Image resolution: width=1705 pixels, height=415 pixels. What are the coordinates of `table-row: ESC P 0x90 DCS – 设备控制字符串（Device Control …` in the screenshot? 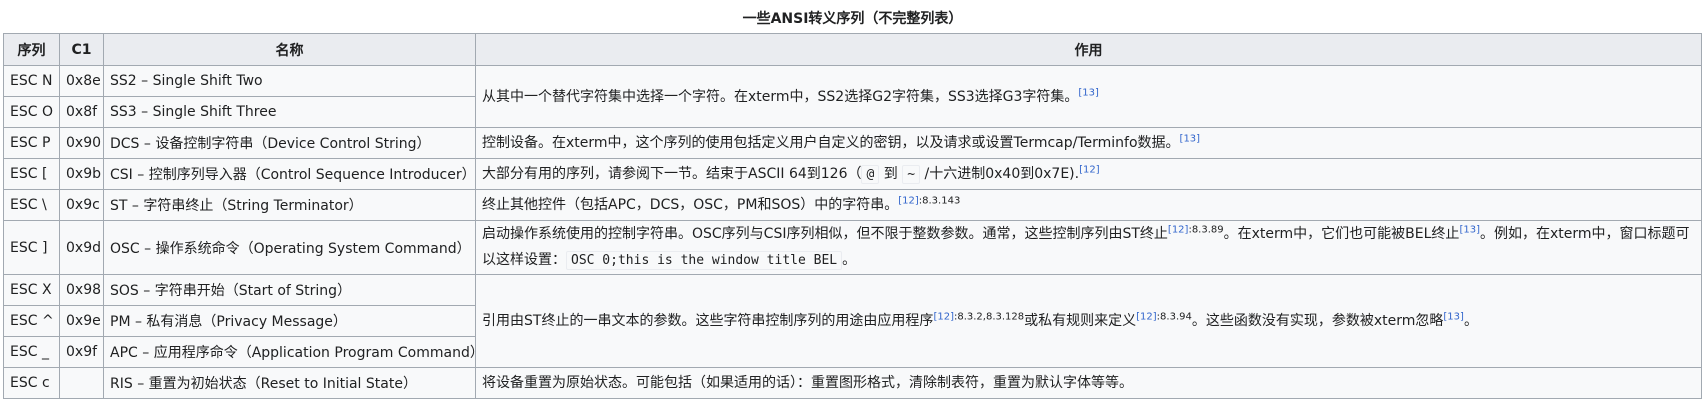 It's located at (852, 143).